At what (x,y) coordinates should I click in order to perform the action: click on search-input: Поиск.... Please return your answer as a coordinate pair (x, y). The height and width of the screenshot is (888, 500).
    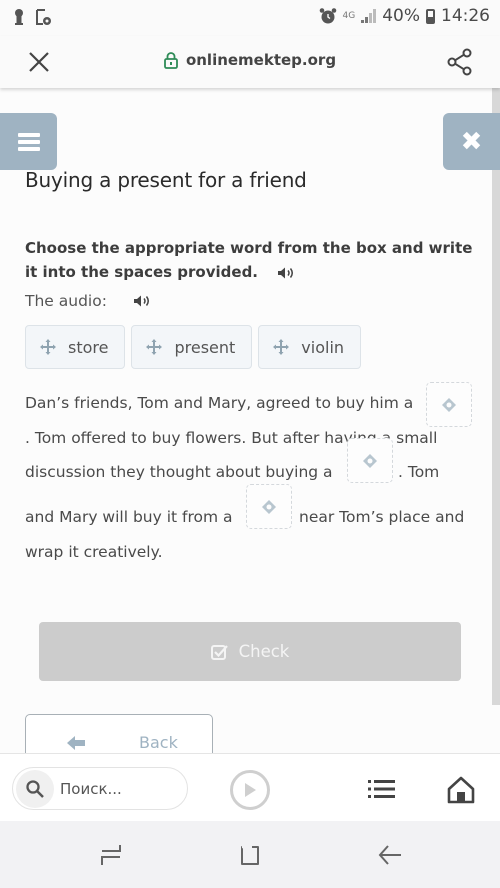
    Looking at the image, I should click on (100, 788).